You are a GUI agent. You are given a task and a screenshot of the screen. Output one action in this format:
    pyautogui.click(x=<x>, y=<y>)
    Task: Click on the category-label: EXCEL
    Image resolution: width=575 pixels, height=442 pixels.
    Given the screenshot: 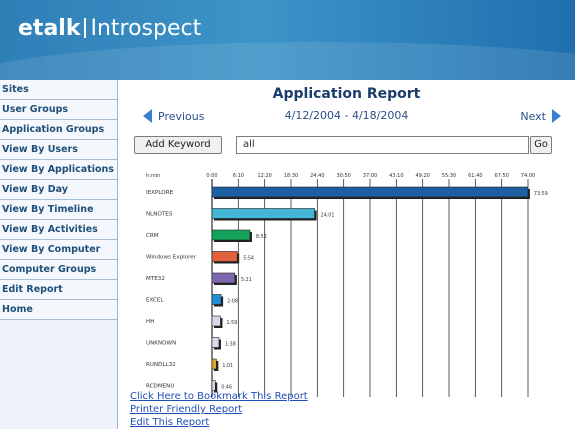 What is the action you would take?
    pyautogui.click(x=155, y=301)
    